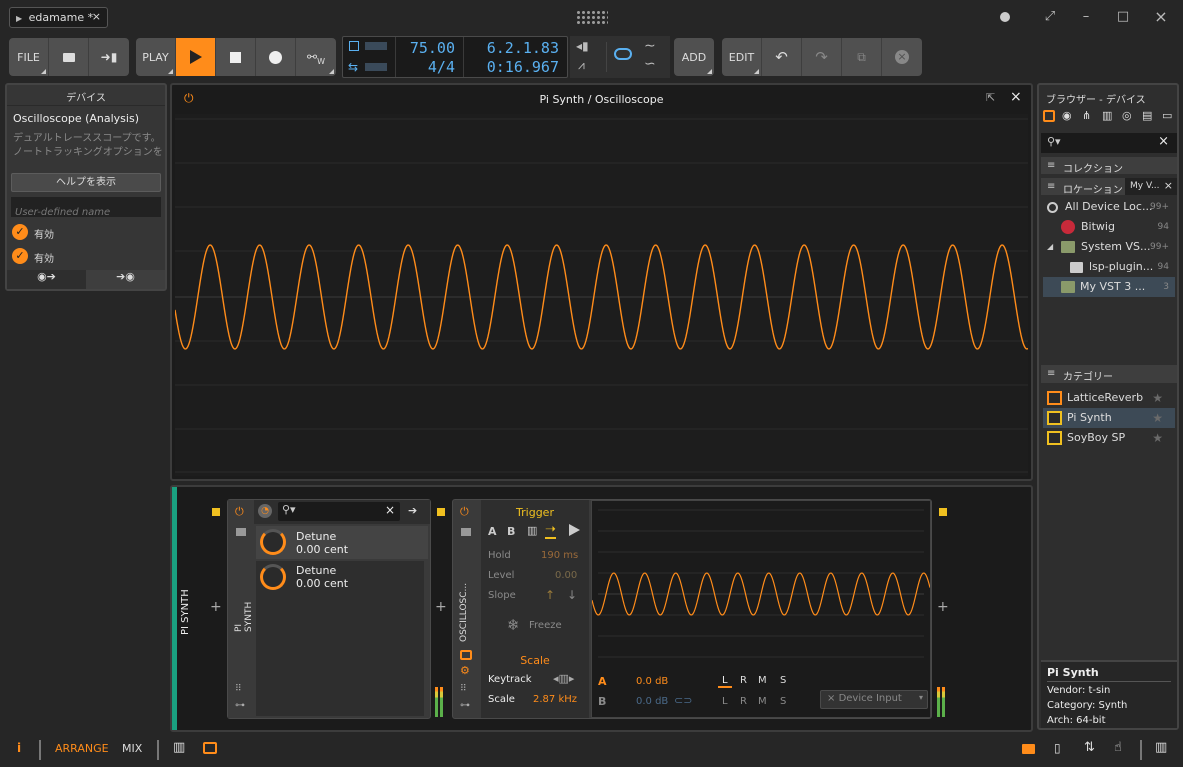 Image resolution: width=1183 pixels, height=767 pixels. What do you see at coordinates (555, 699) in the screenshot?
I see `scale-value: 2.87 kHz` at bounding box center [555, 699].